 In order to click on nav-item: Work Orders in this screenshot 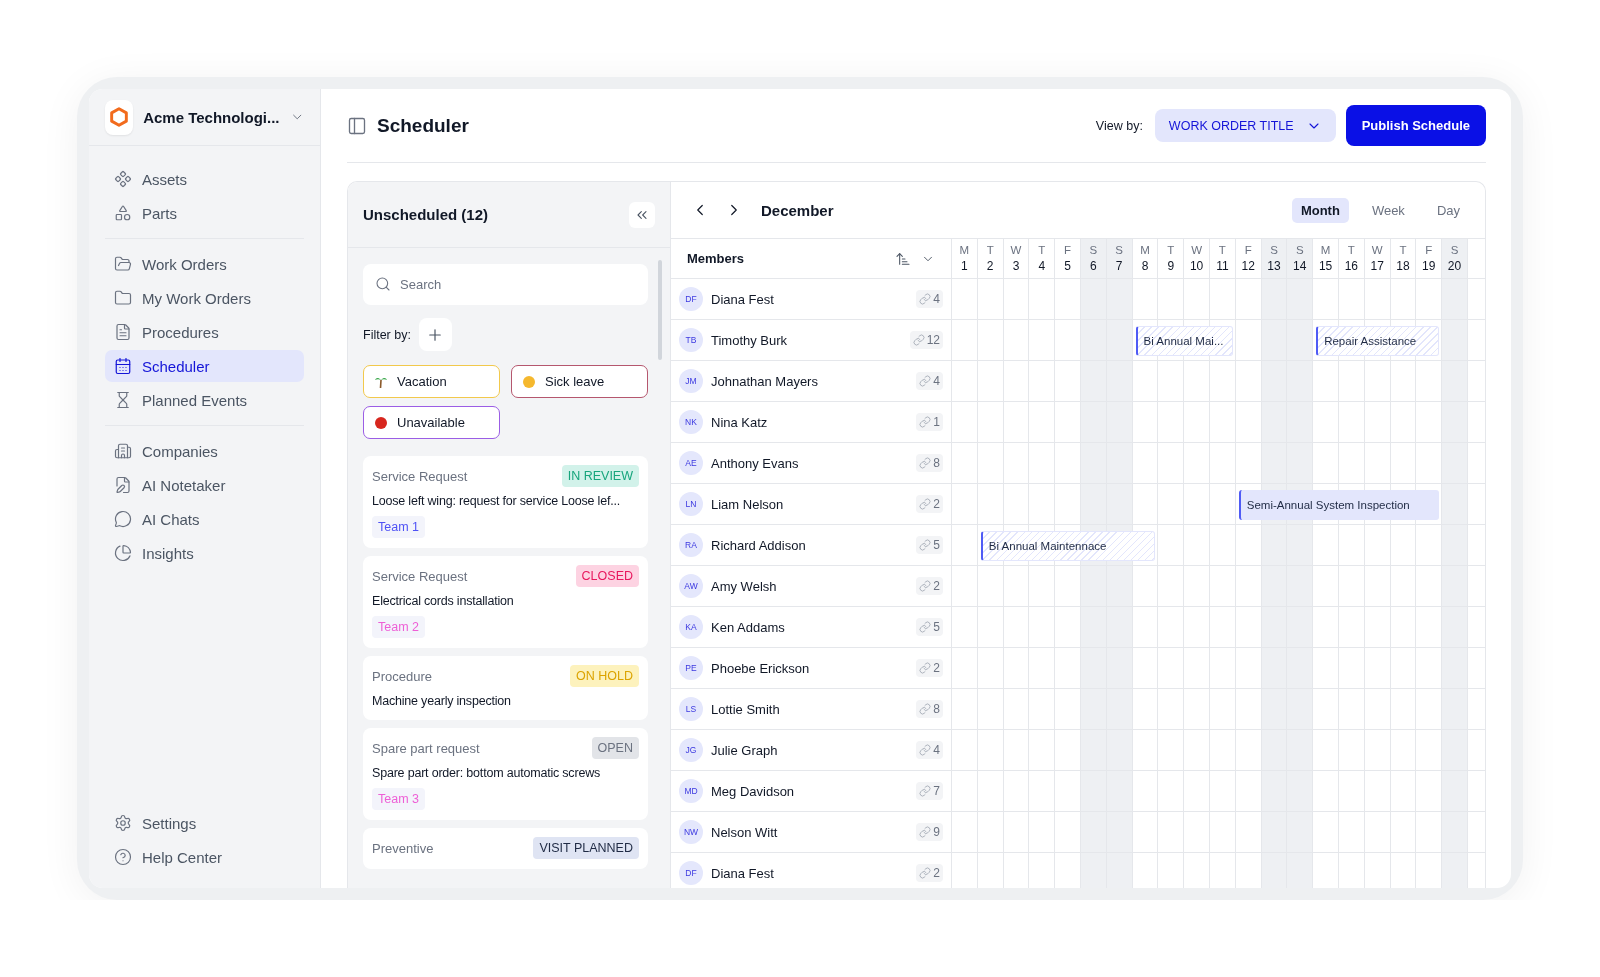, I will do `click(204, 264)`.